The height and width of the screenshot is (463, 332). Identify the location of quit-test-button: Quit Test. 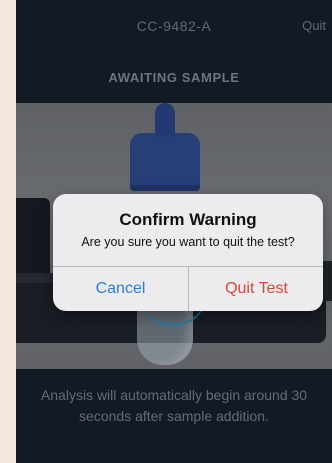
(255, 289).